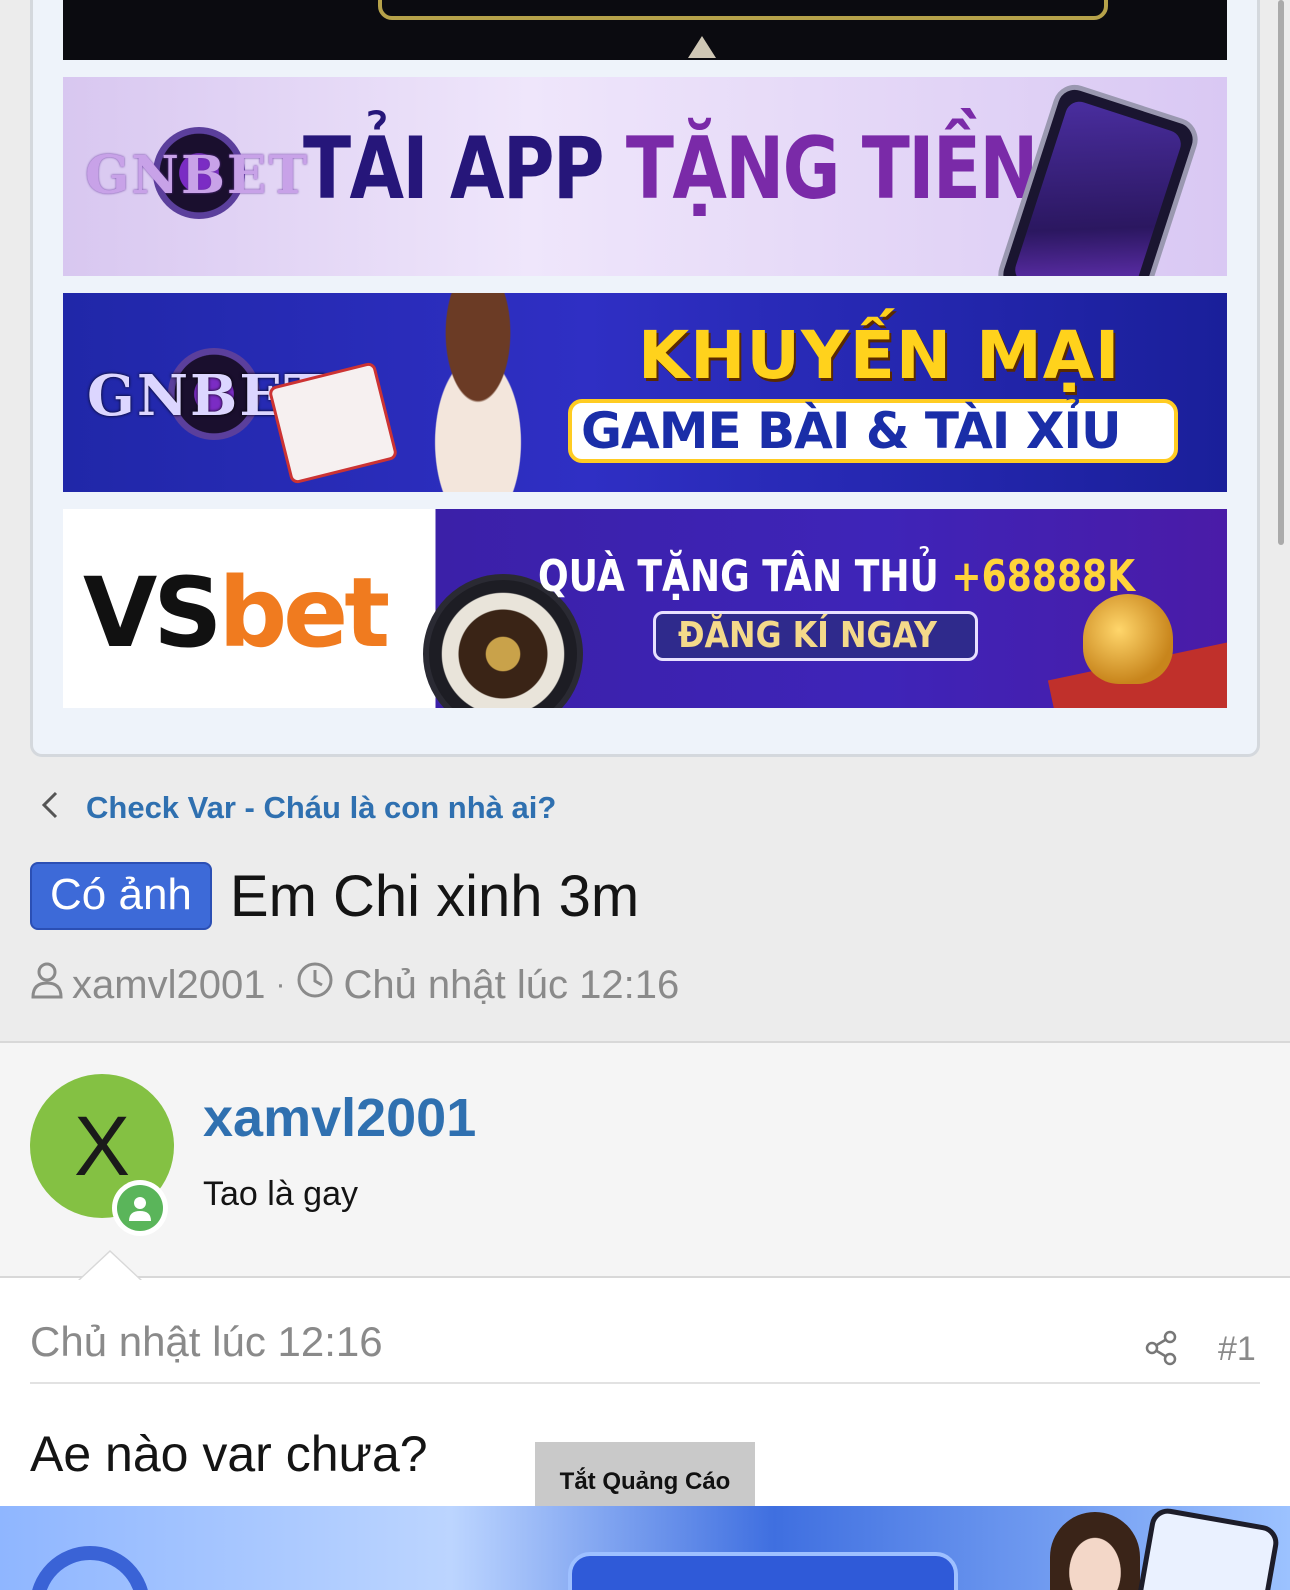 The width and height of the screenshot is (1290, 1590). What do you see at coordinates (645, 1159) in the screenshot?
I see `post-author-bar` at bounding box center [645, 1159].